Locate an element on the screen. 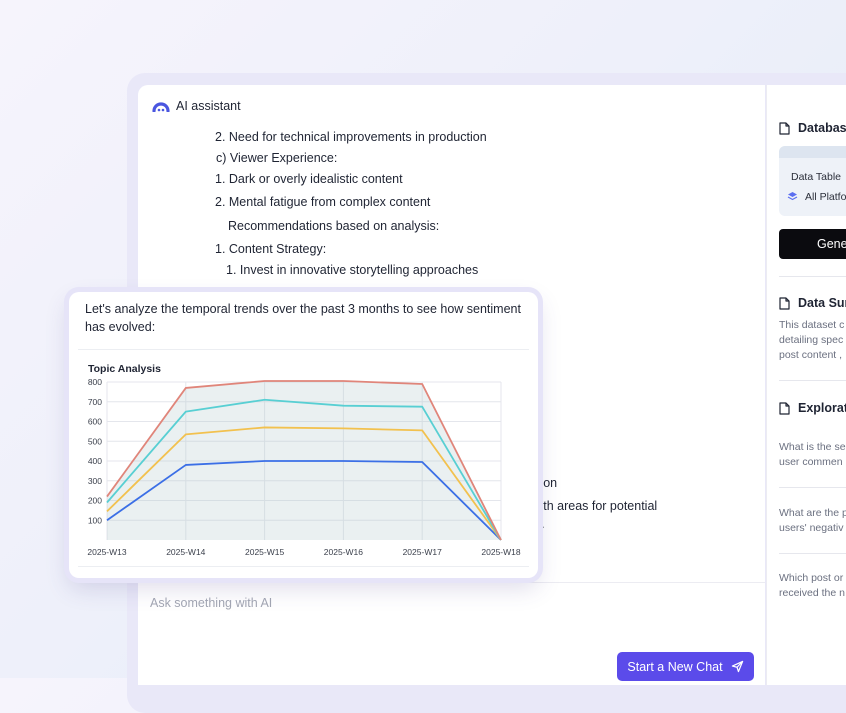  message-line: Recommendations based on analysis: is located at coordinates (334, 226).